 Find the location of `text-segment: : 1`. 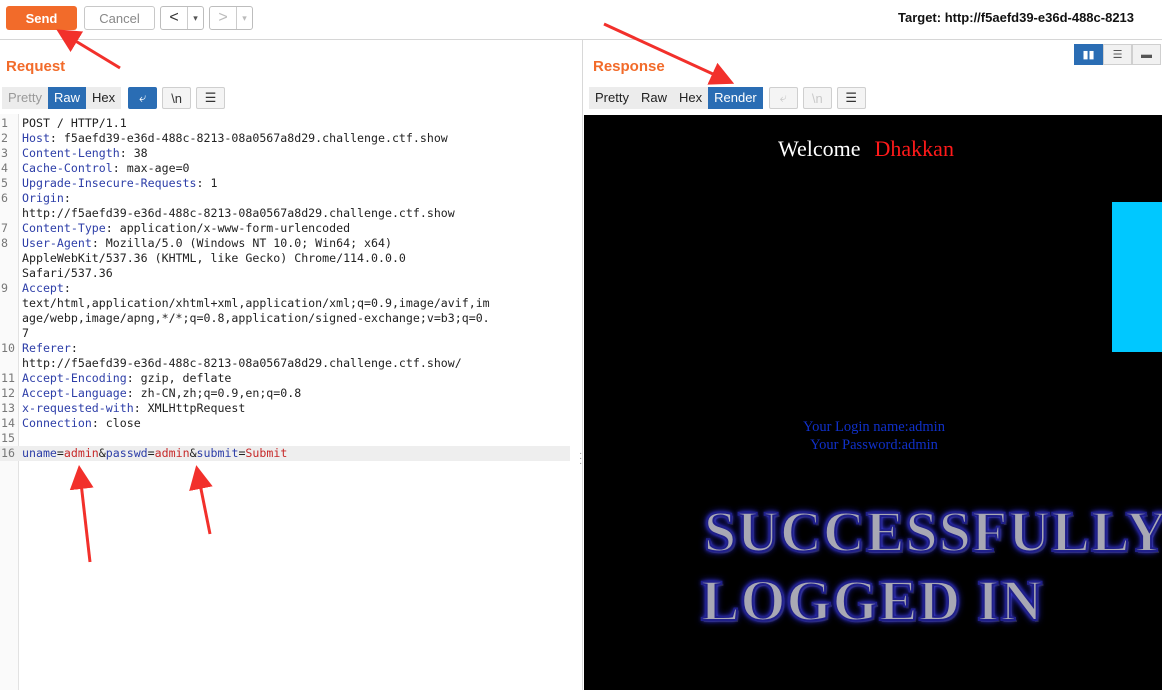

text-segment: : 1 is located at coordinates (207, 183).